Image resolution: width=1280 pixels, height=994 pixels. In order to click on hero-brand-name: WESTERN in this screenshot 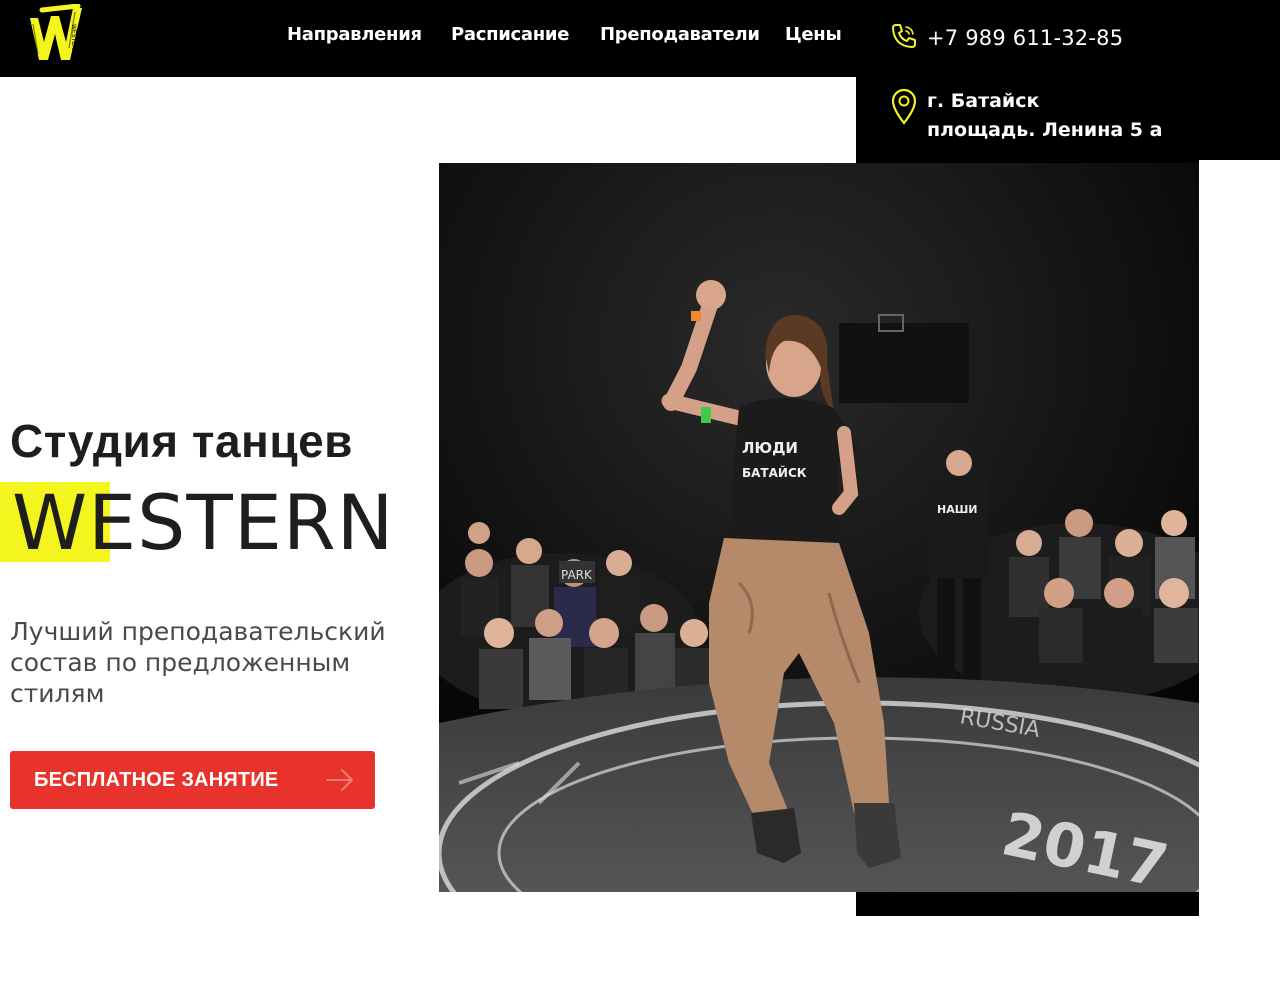, I will do `click(203, 522)`.